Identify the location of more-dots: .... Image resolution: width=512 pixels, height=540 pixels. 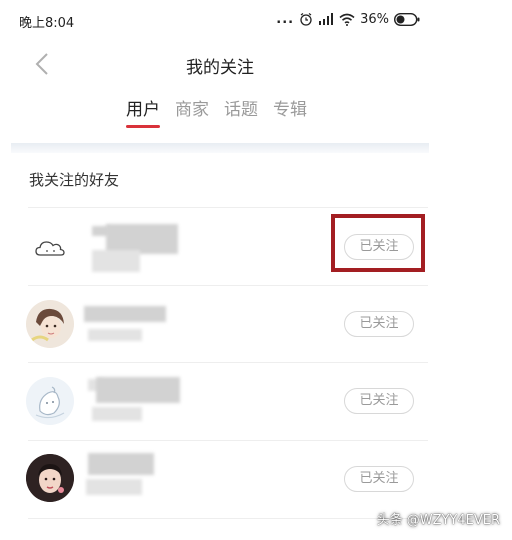
(285, 19).